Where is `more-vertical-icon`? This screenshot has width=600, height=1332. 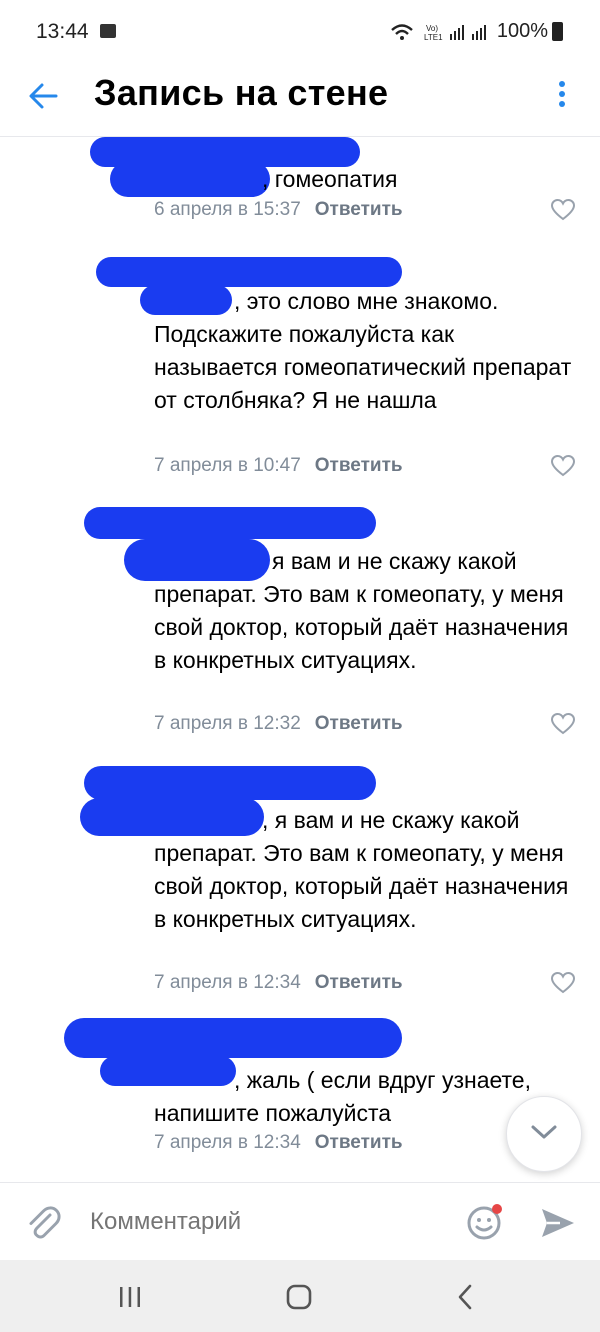 more-vertical-icon is located at coordinates (562, 94).